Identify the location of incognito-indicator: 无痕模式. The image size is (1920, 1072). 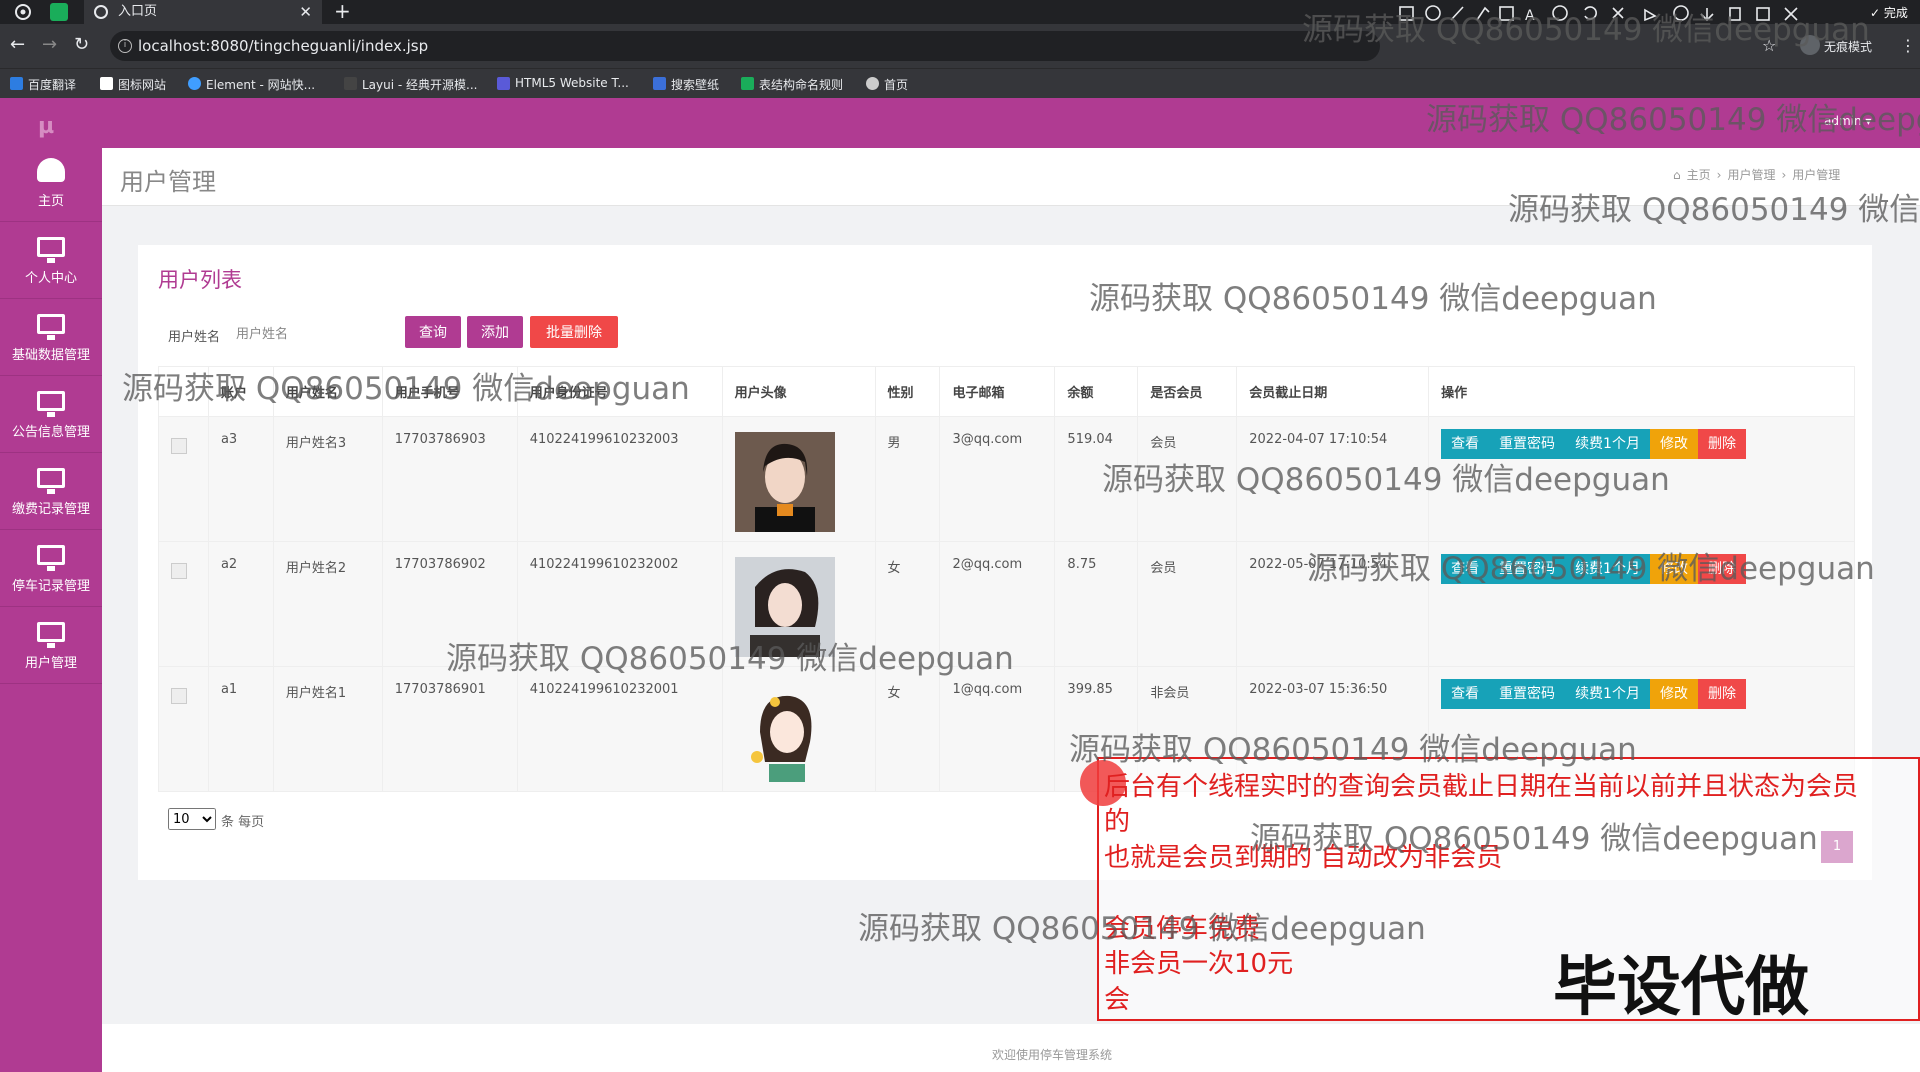
(1836, 45).